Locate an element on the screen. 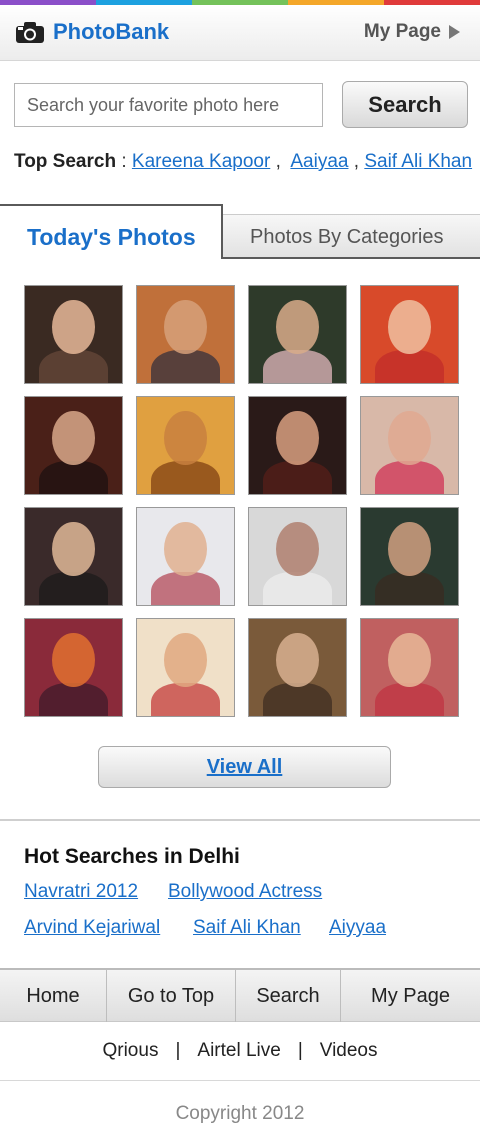 This screenshot has height=1148, width=480. hot-searches-title: Hot Searches in Delhi is located at coordinates (132, 856).